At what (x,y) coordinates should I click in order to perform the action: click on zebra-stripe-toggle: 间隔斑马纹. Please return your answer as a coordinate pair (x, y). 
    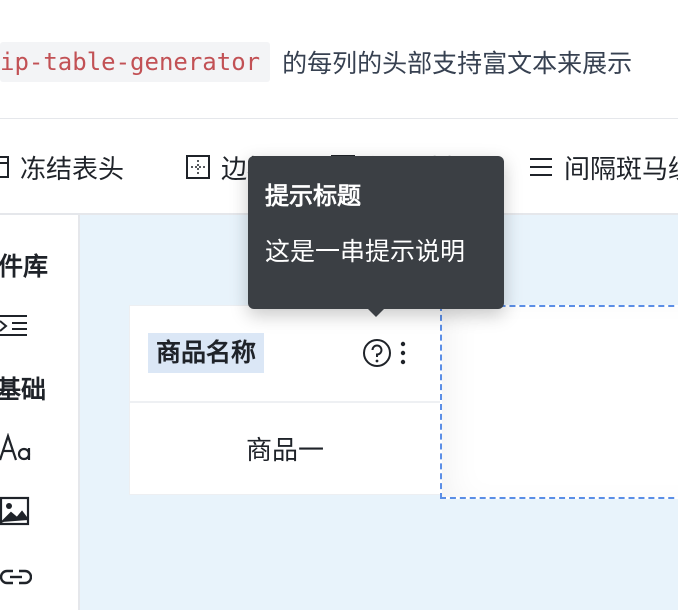
    Looking at the image, I should click on (603, 167).